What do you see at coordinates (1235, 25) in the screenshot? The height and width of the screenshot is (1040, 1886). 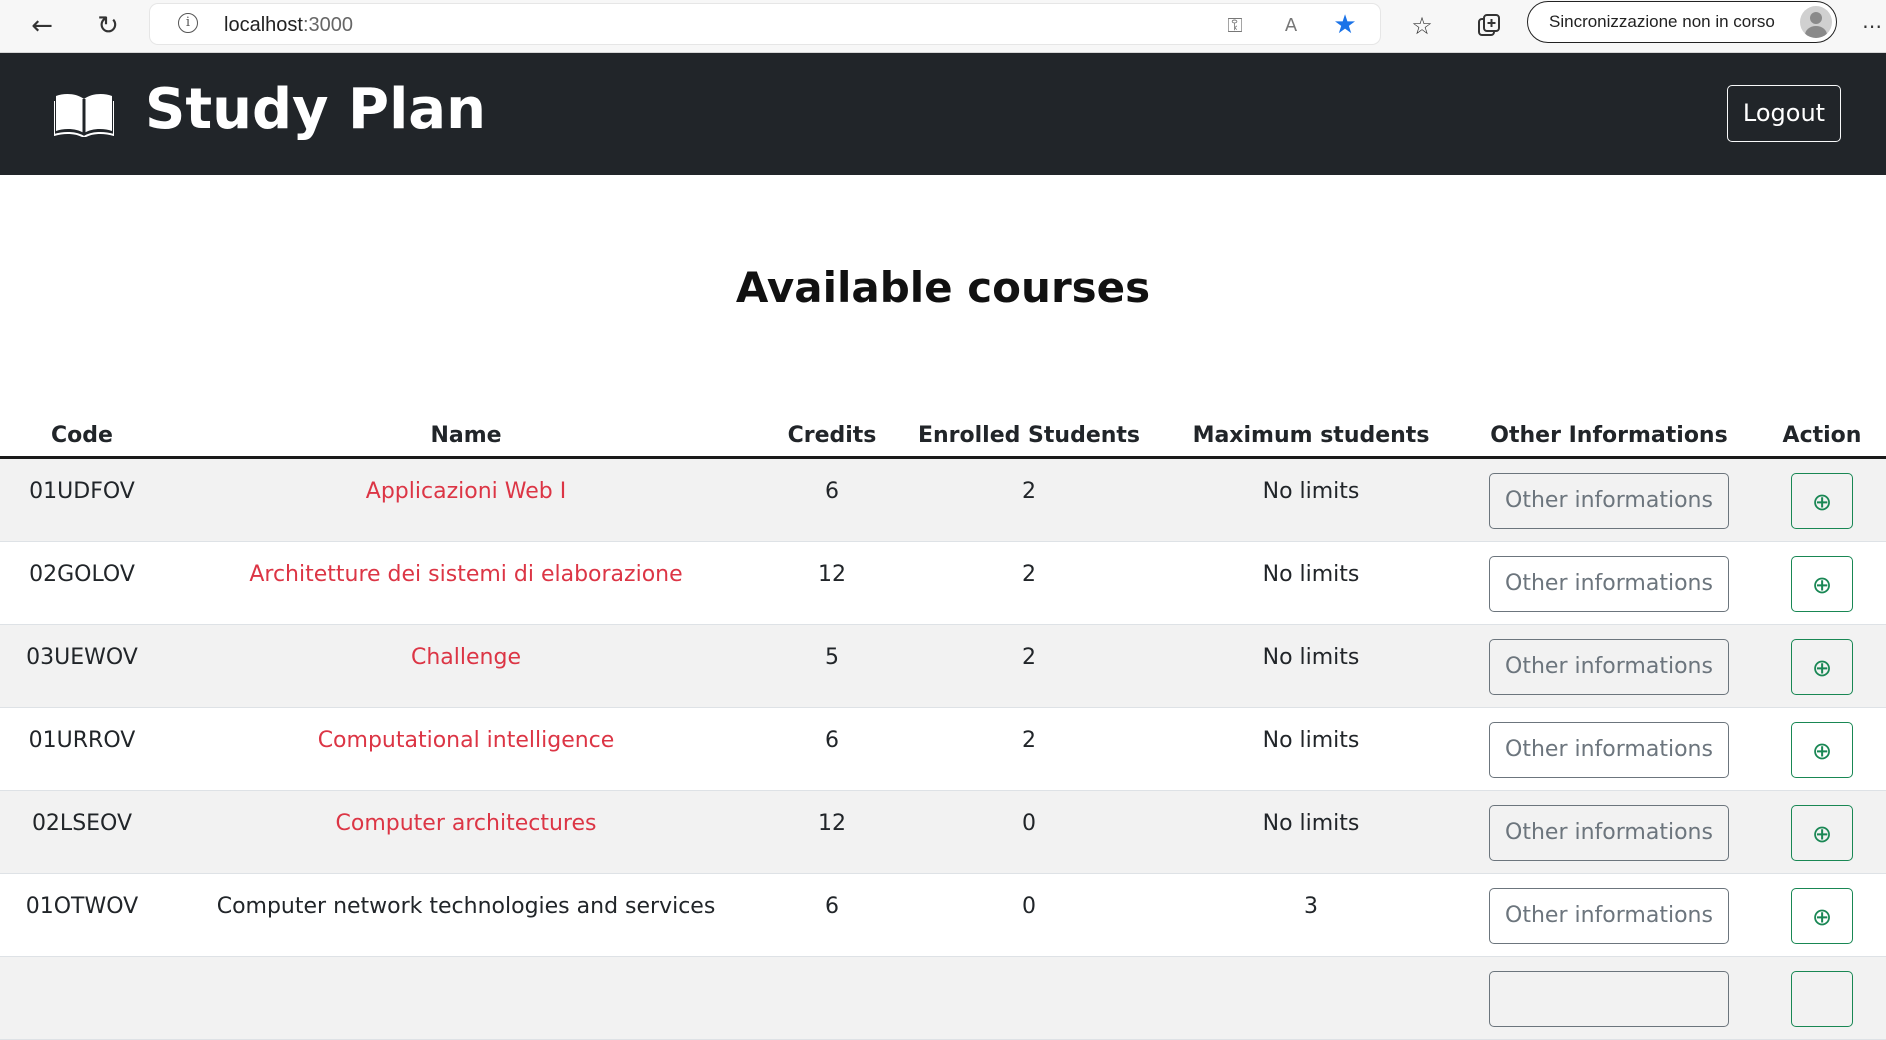 I see `key-icon: ⚿` at bounding box center [1235, 25].